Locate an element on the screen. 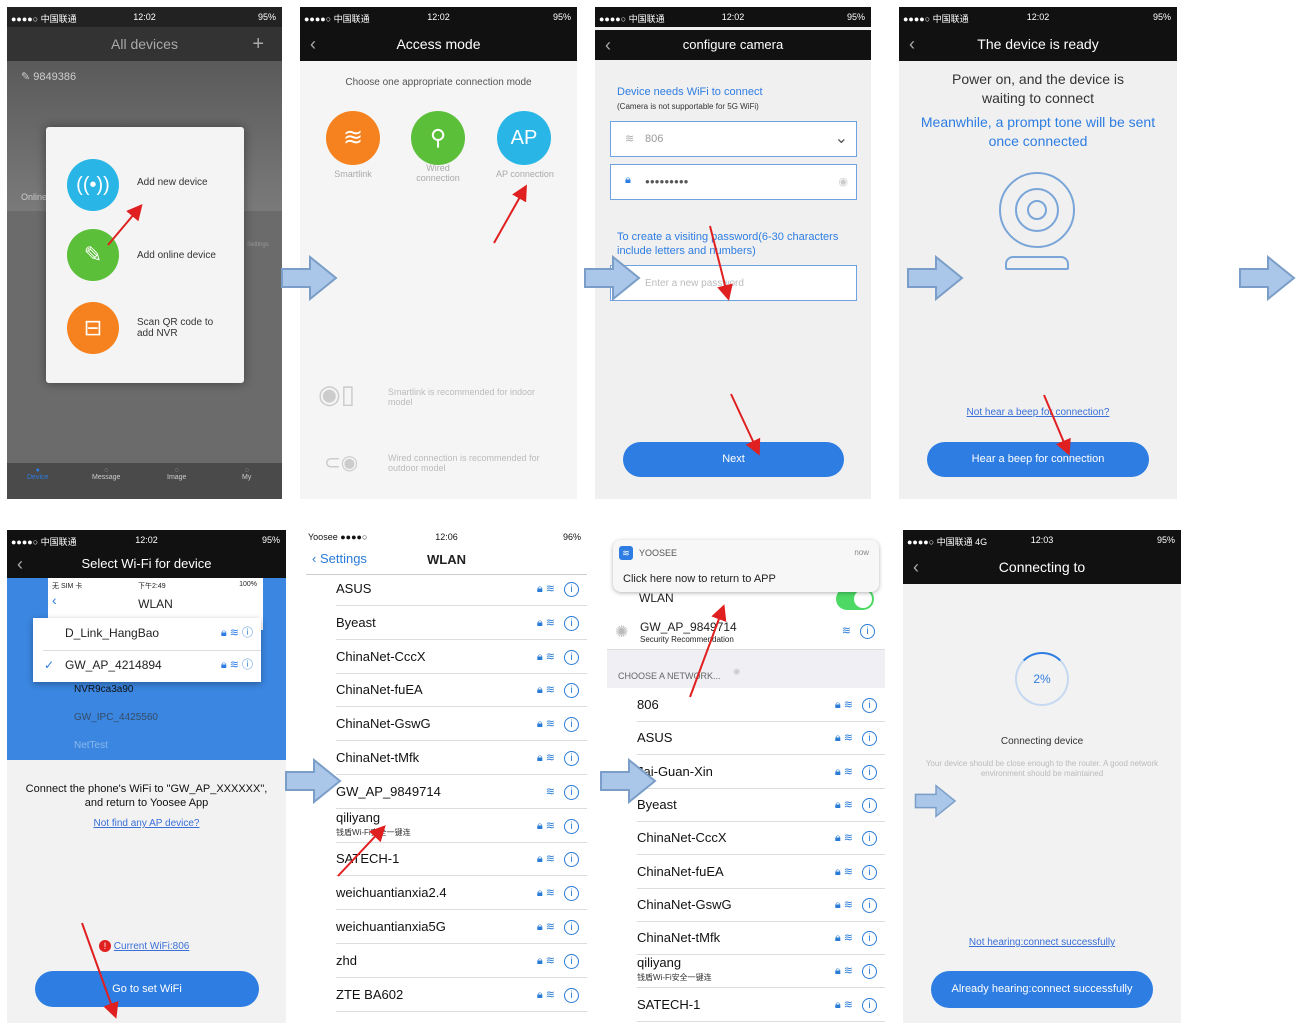 The height and width of the screenshot is (1023, 1306). status-bar: ●●●●○ 中国联通 4G 12:03 95% is located at coordinates (1042, 540).